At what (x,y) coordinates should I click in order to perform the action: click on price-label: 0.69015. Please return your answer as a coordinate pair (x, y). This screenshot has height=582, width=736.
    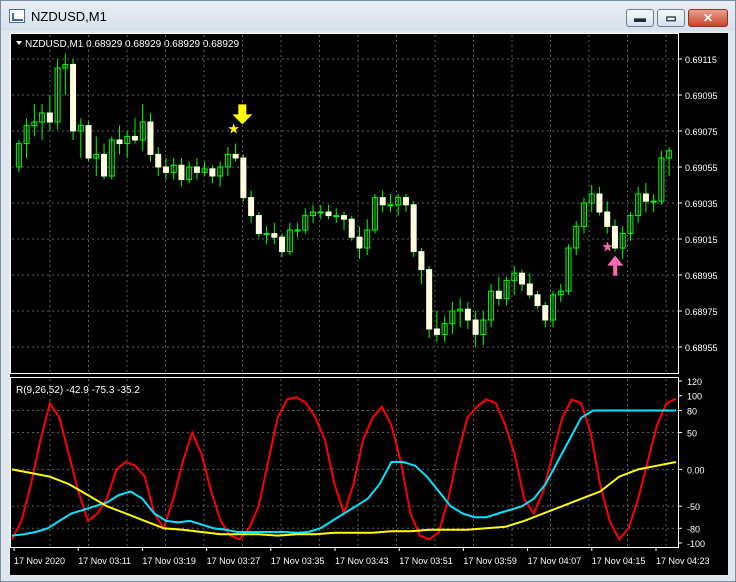
    Looking at the image, I should click on (701, 240).